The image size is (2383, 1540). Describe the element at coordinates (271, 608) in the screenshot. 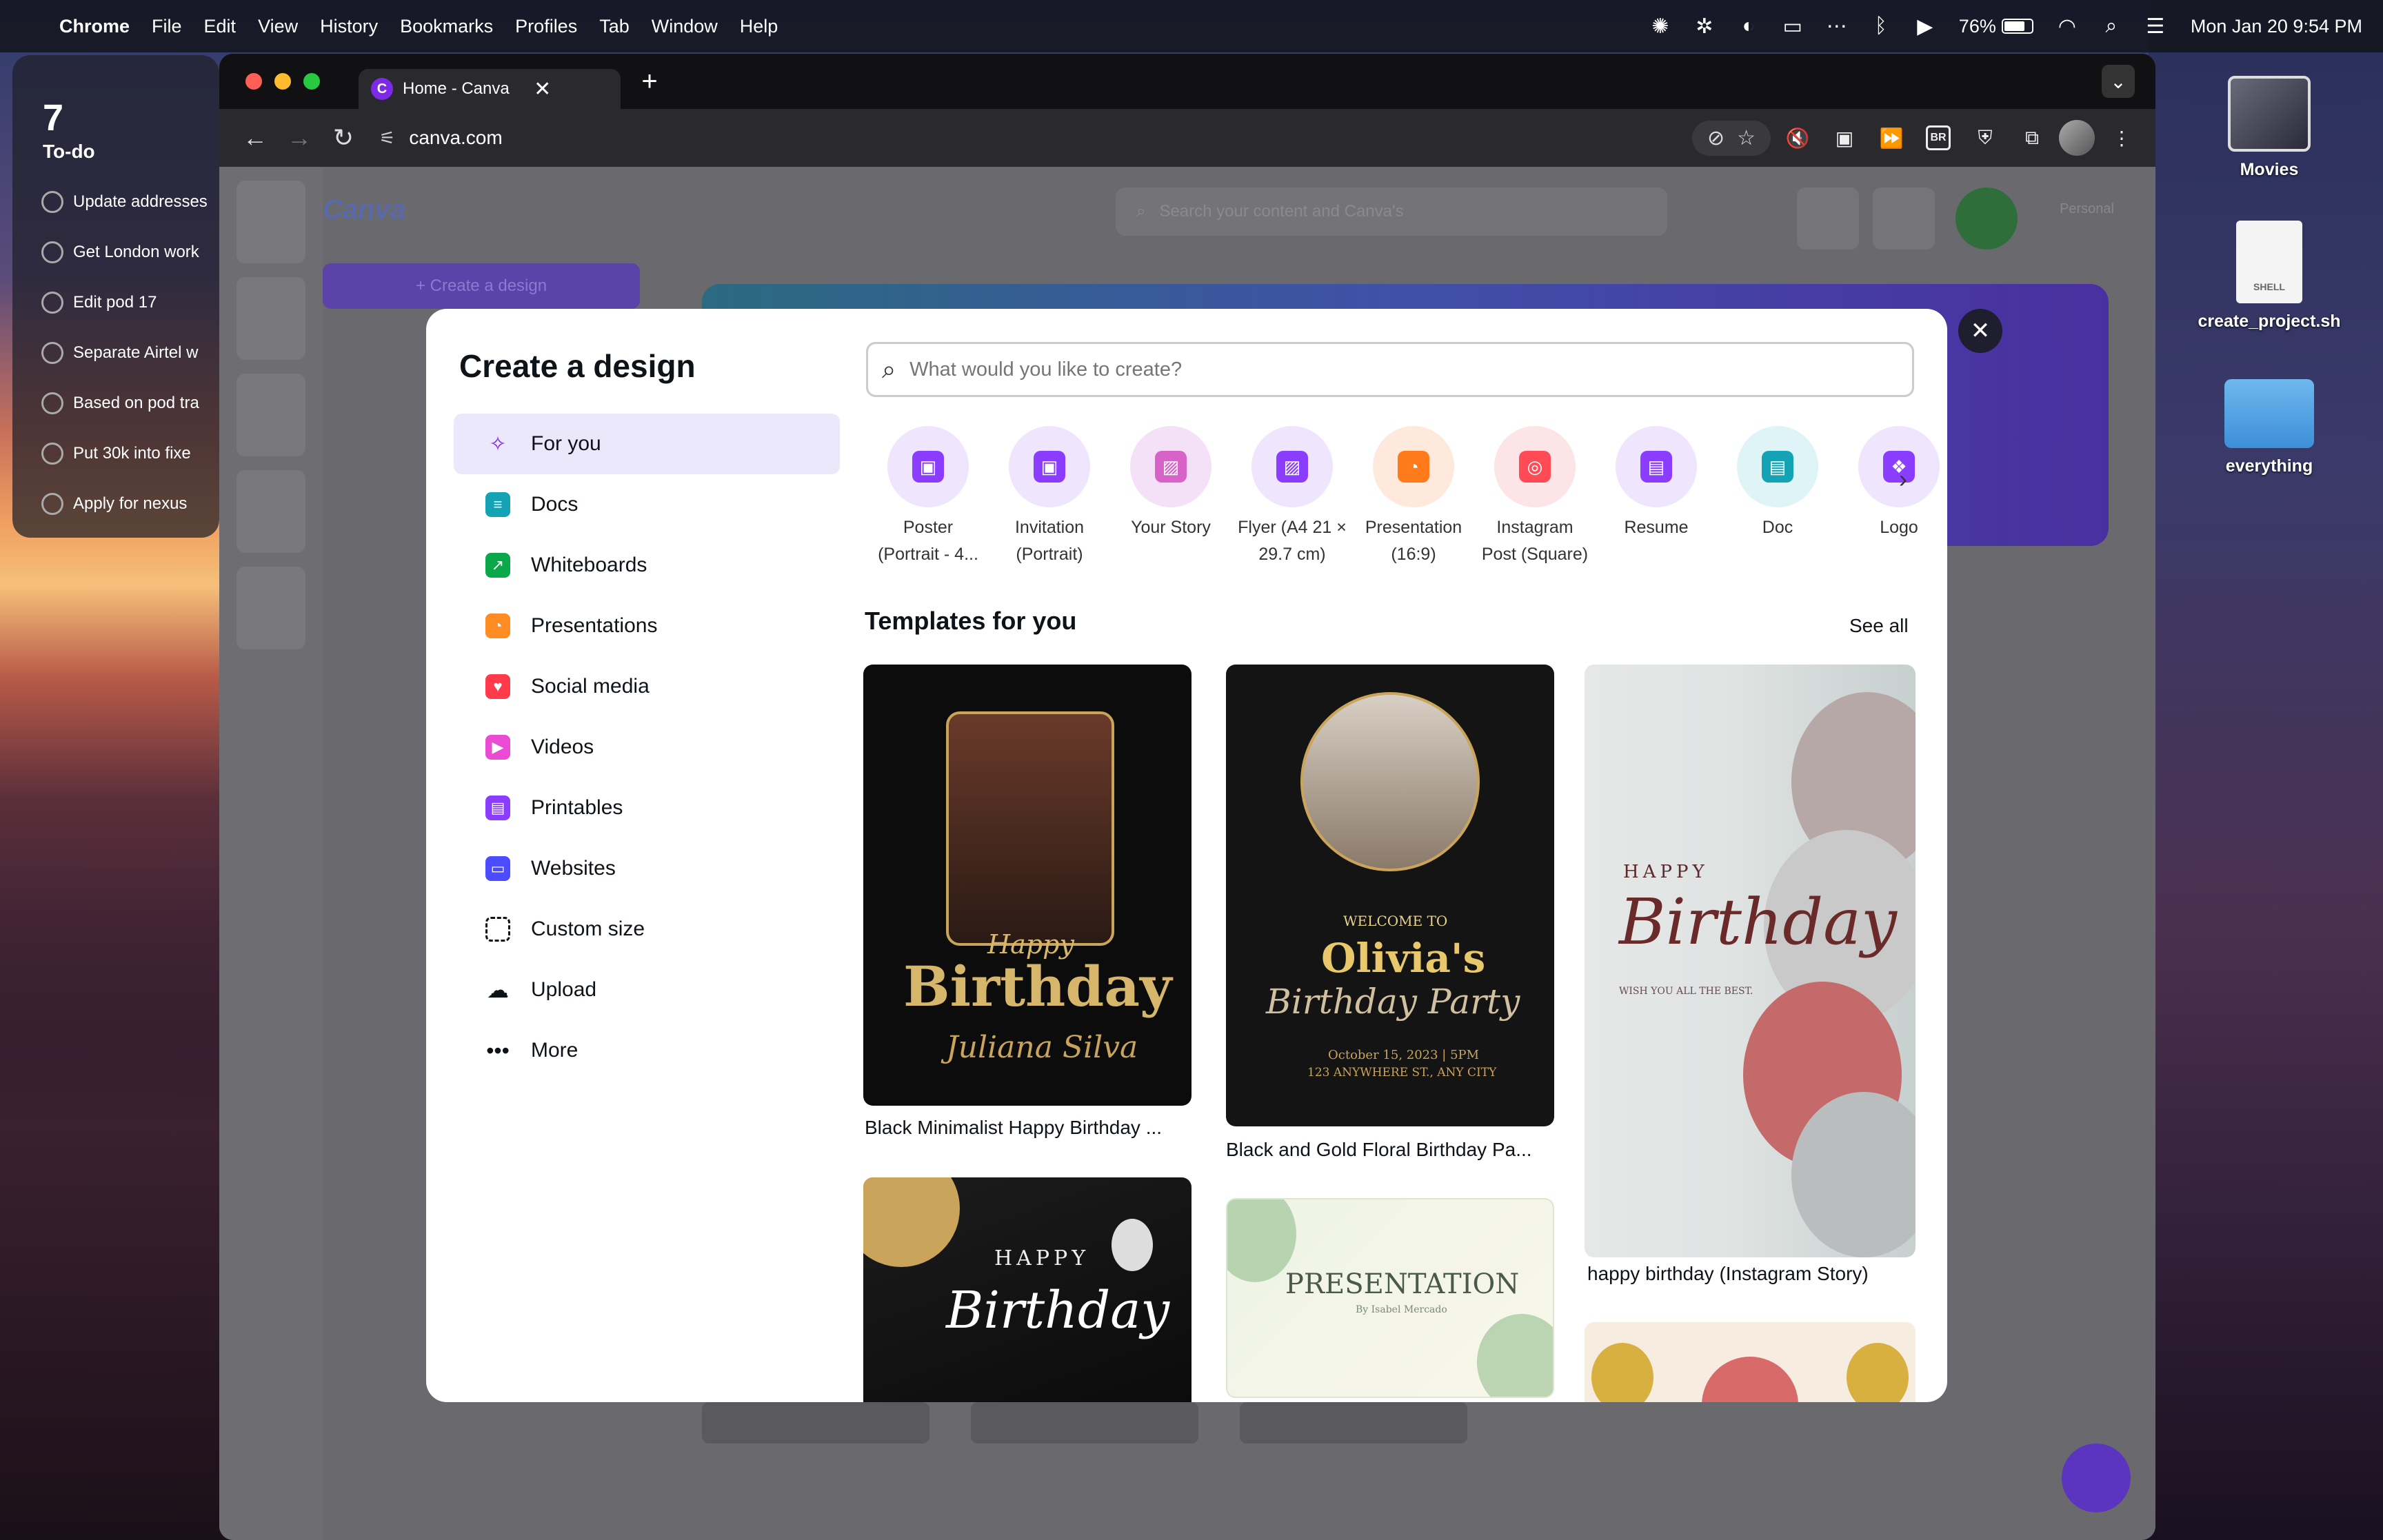

I see `sidebar-apps-button` at that location.